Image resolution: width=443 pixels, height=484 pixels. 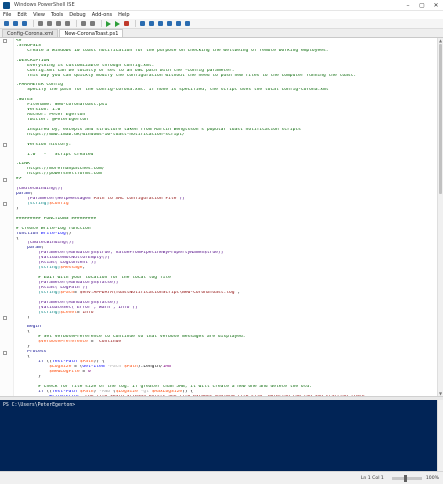 What do you see at coordinates (123, 15) in the screenshot?
I see `menu-help: Help` at bounding box center [123, 15].